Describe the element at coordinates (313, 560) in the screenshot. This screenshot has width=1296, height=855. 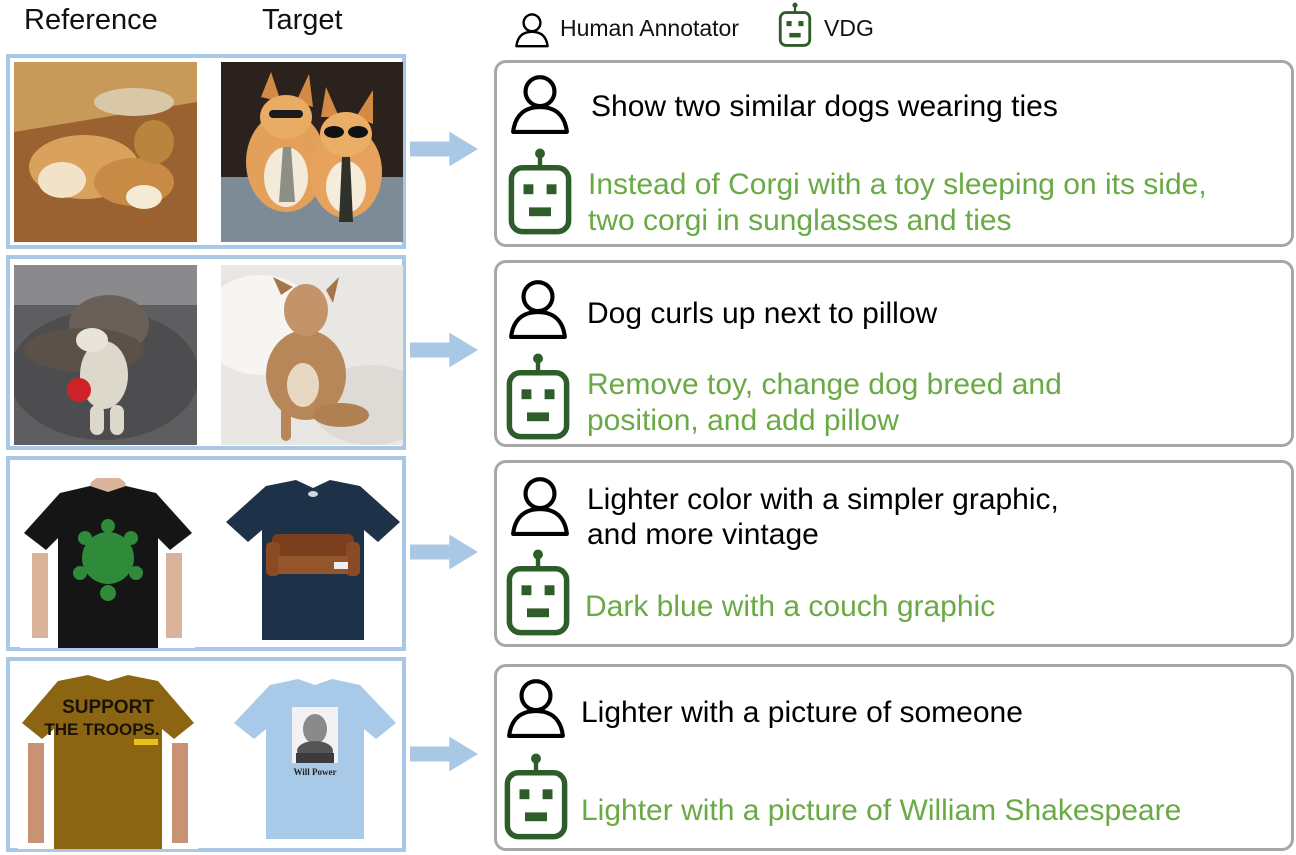
I see `target-image-navy-couch-tshirt` at that location.